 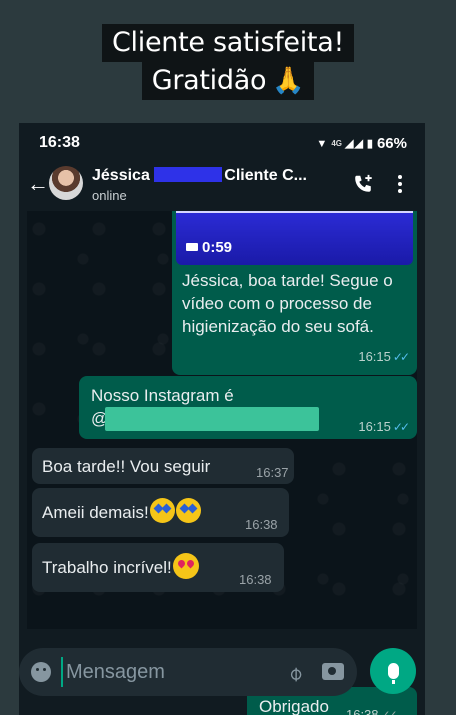 I want to click on message-time: 16:37, so click(x=272, y=472).